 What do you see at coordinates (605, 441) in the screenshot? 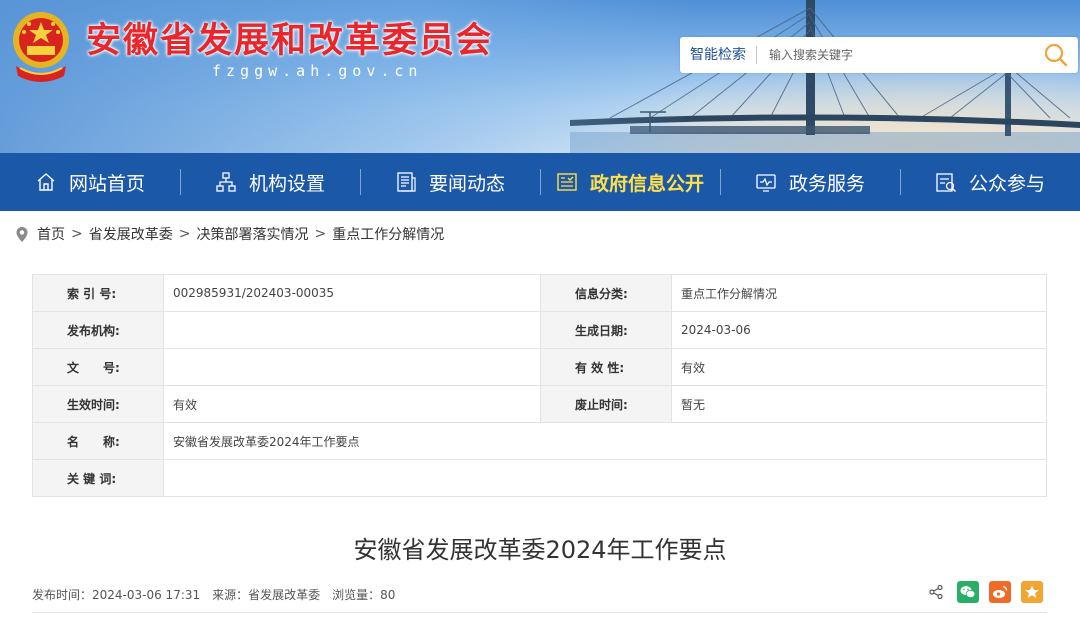
I see `name-value: 安徽省发展改革委2024年工作要点` at bounding box center [605, 441].